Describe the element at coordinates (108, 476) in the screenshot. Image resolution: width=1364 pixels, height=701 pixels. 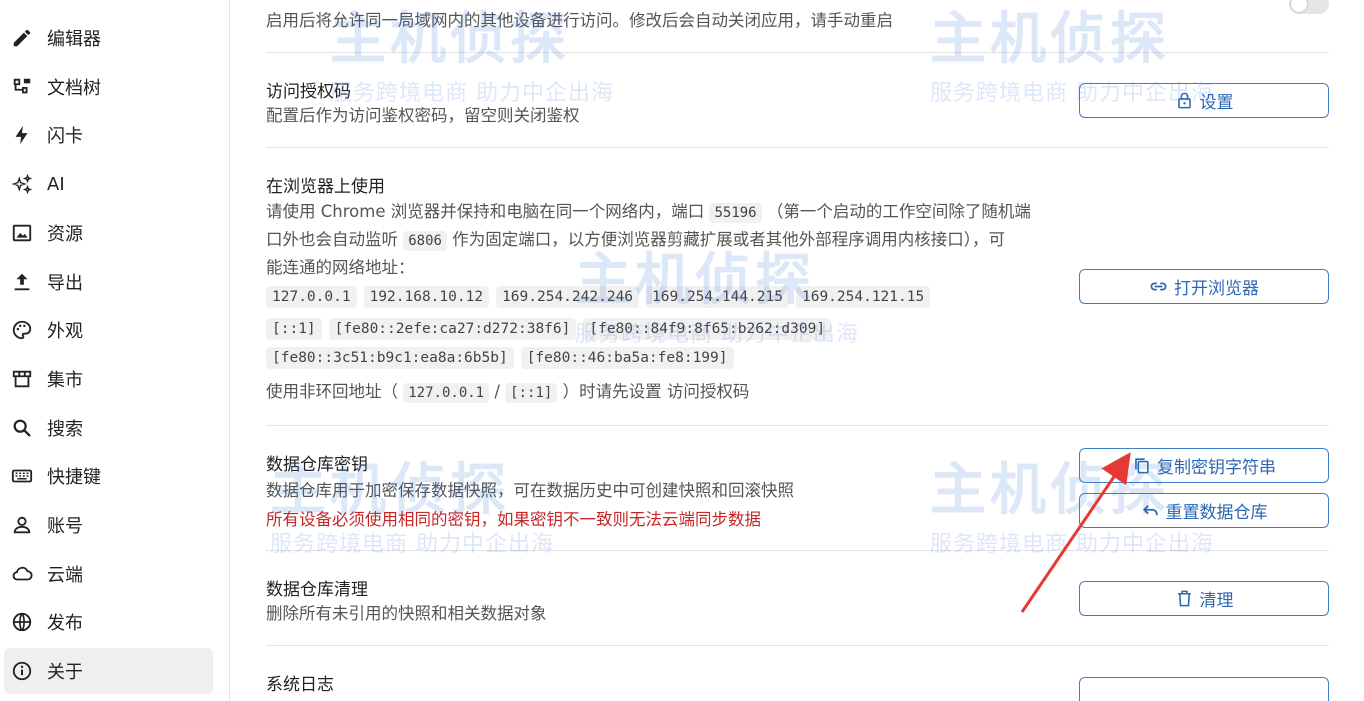
I see `sidebar-item-keymap: 快捷键` at that location.